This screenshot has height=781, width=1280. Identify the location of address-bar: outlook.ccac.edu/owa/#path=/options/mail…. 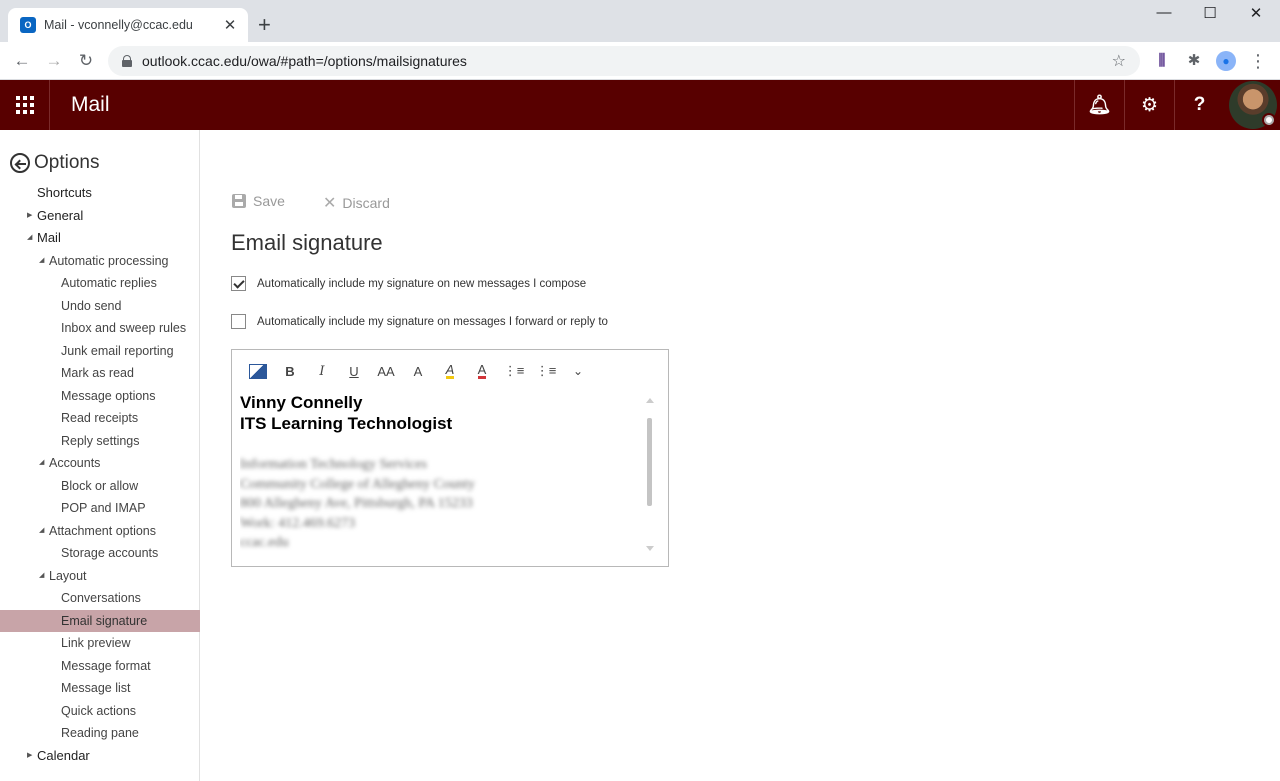
(624, 61).